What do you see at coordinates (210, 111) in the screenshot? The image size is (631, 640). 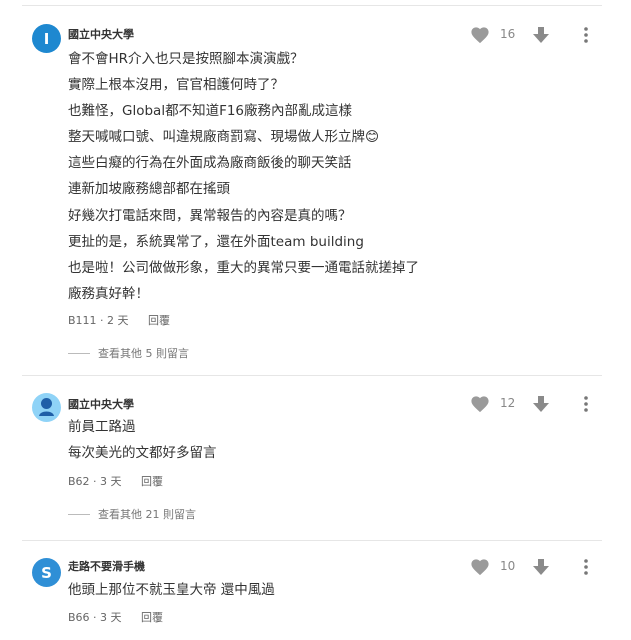 I see `comment-line: 也難怪，Global都不知道F16廠務內部亂成這樣` at bounding box center [210, 111].